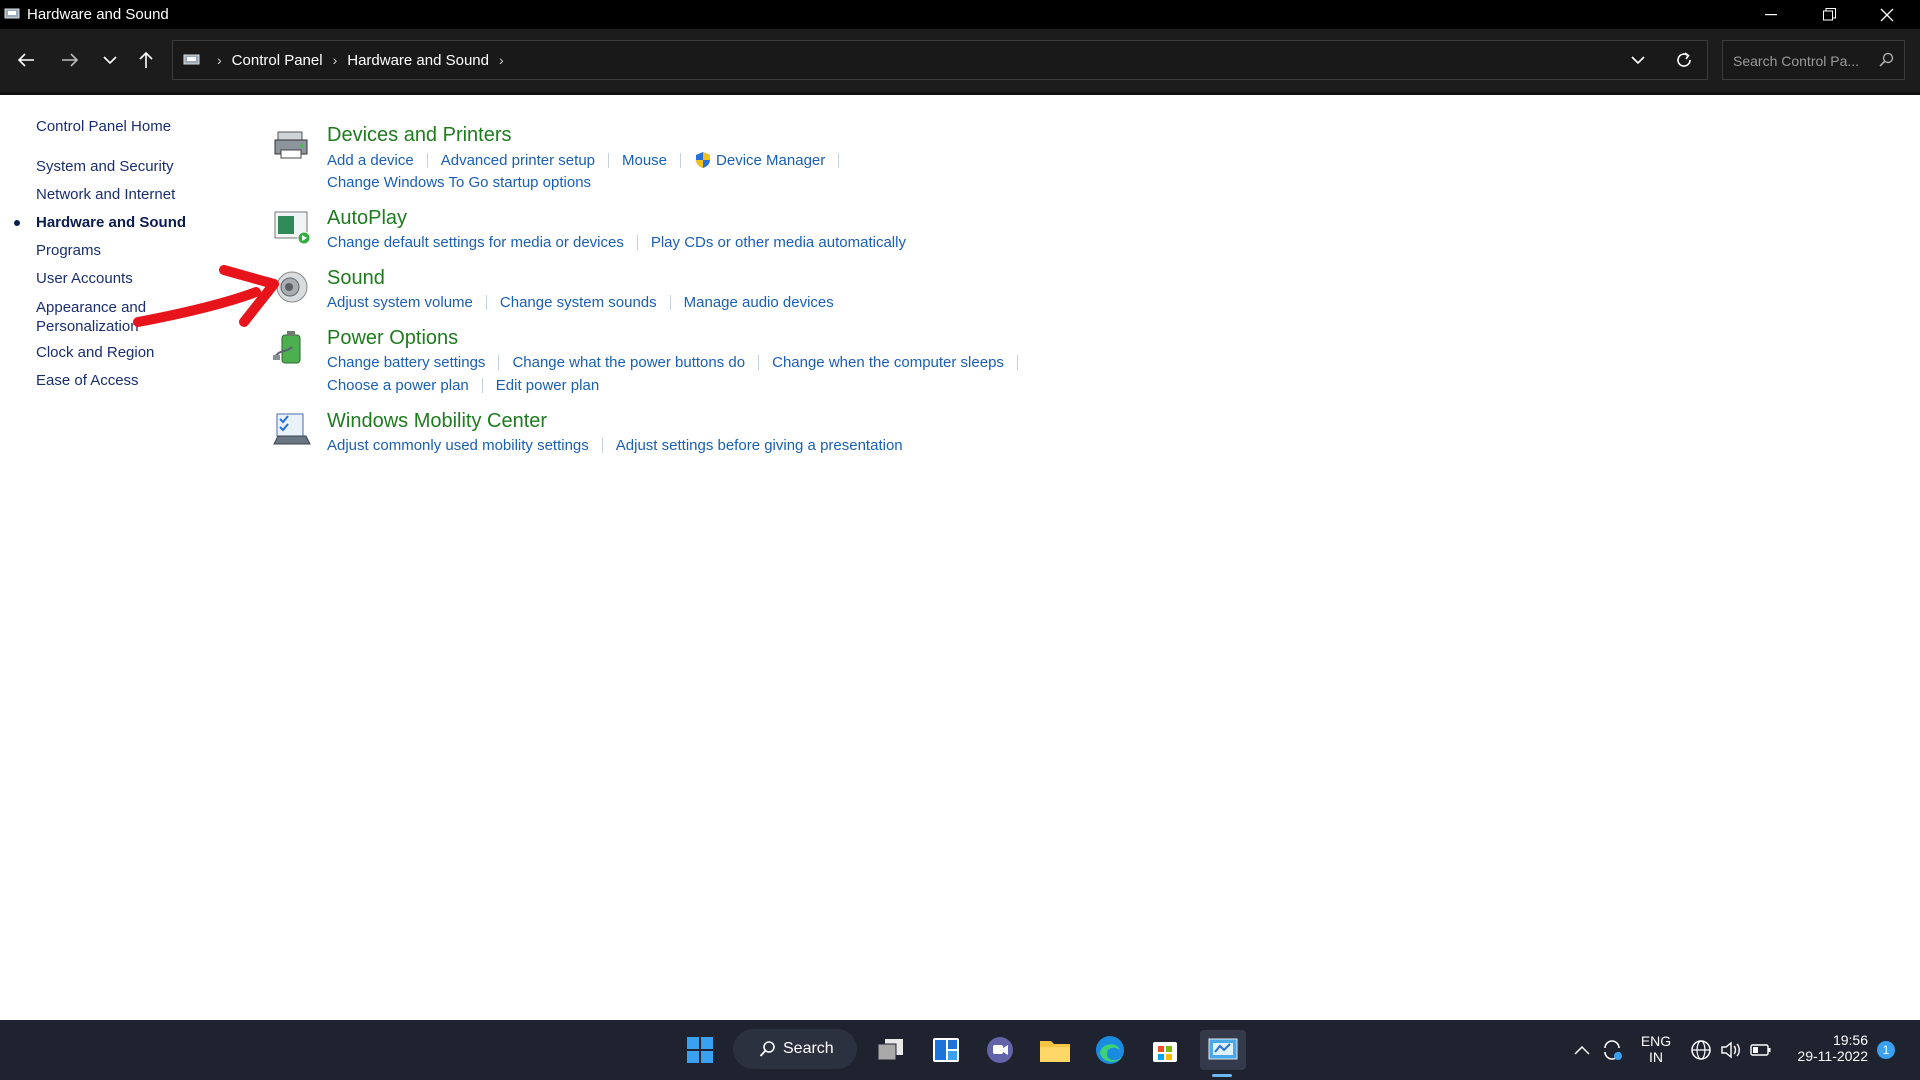  Describe the element at coordinates (1804, 61) in the screenshot. I see `search-input` at that location.